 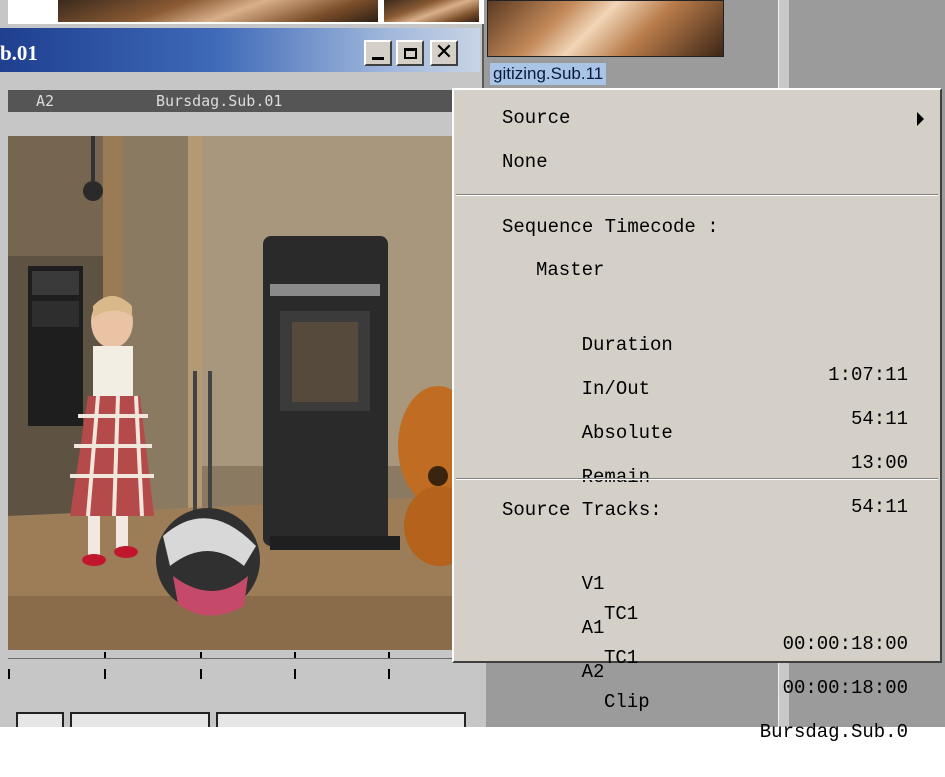 I want to click on close-icon: ✕, so click(x=444, y=52).